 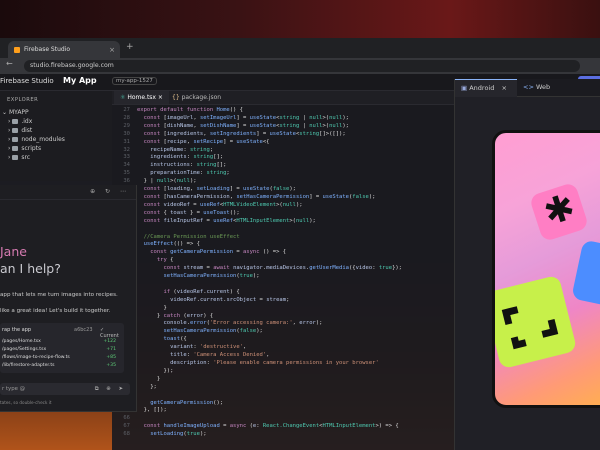 I want to click on changed-file: /flows/image-to-recipe-flow.ts +85, so click(x=62, y=358).